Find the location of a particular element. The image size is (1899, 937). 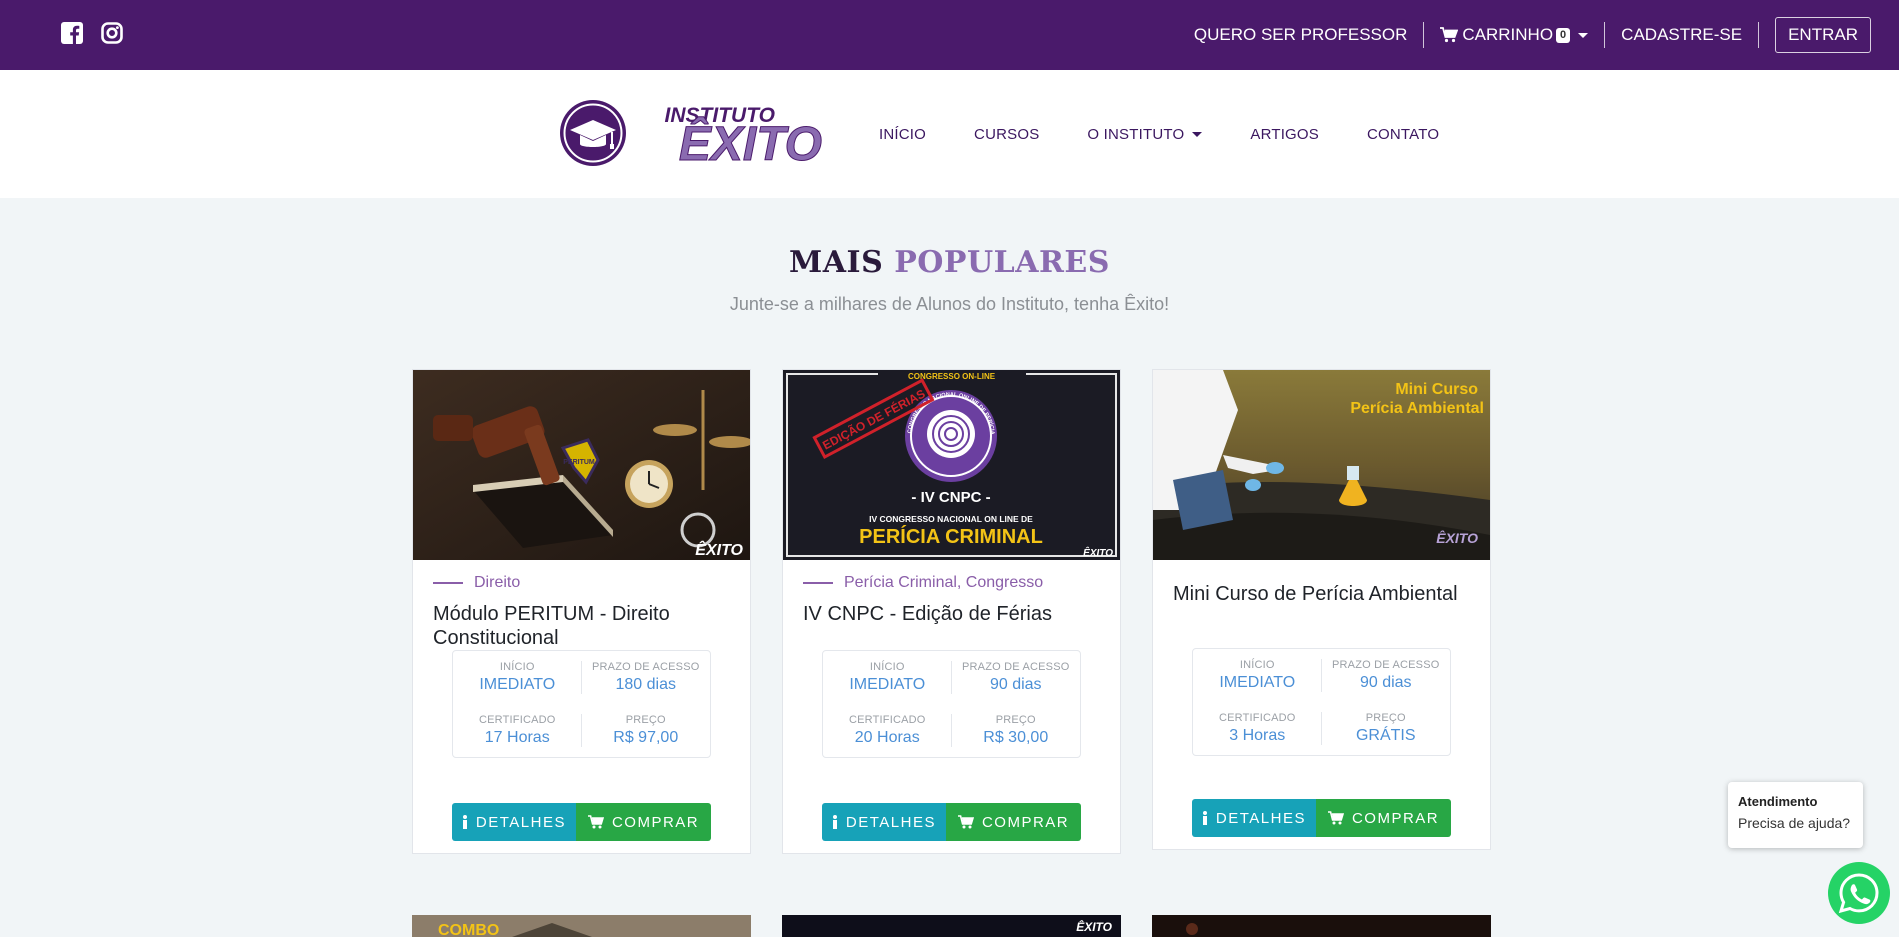

chat-bubble: Atendimento Precisa de ajuda? is located at coordinates (1795, 815).